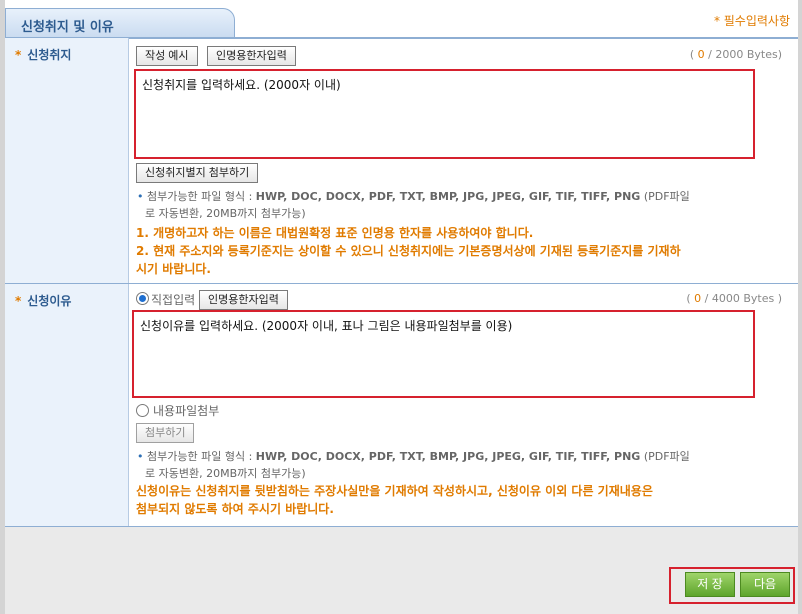  What do you see at coordinates (167, 56) in the screenshot?
I see `example-button: 작성 예시` at bounding box center [167, 56].